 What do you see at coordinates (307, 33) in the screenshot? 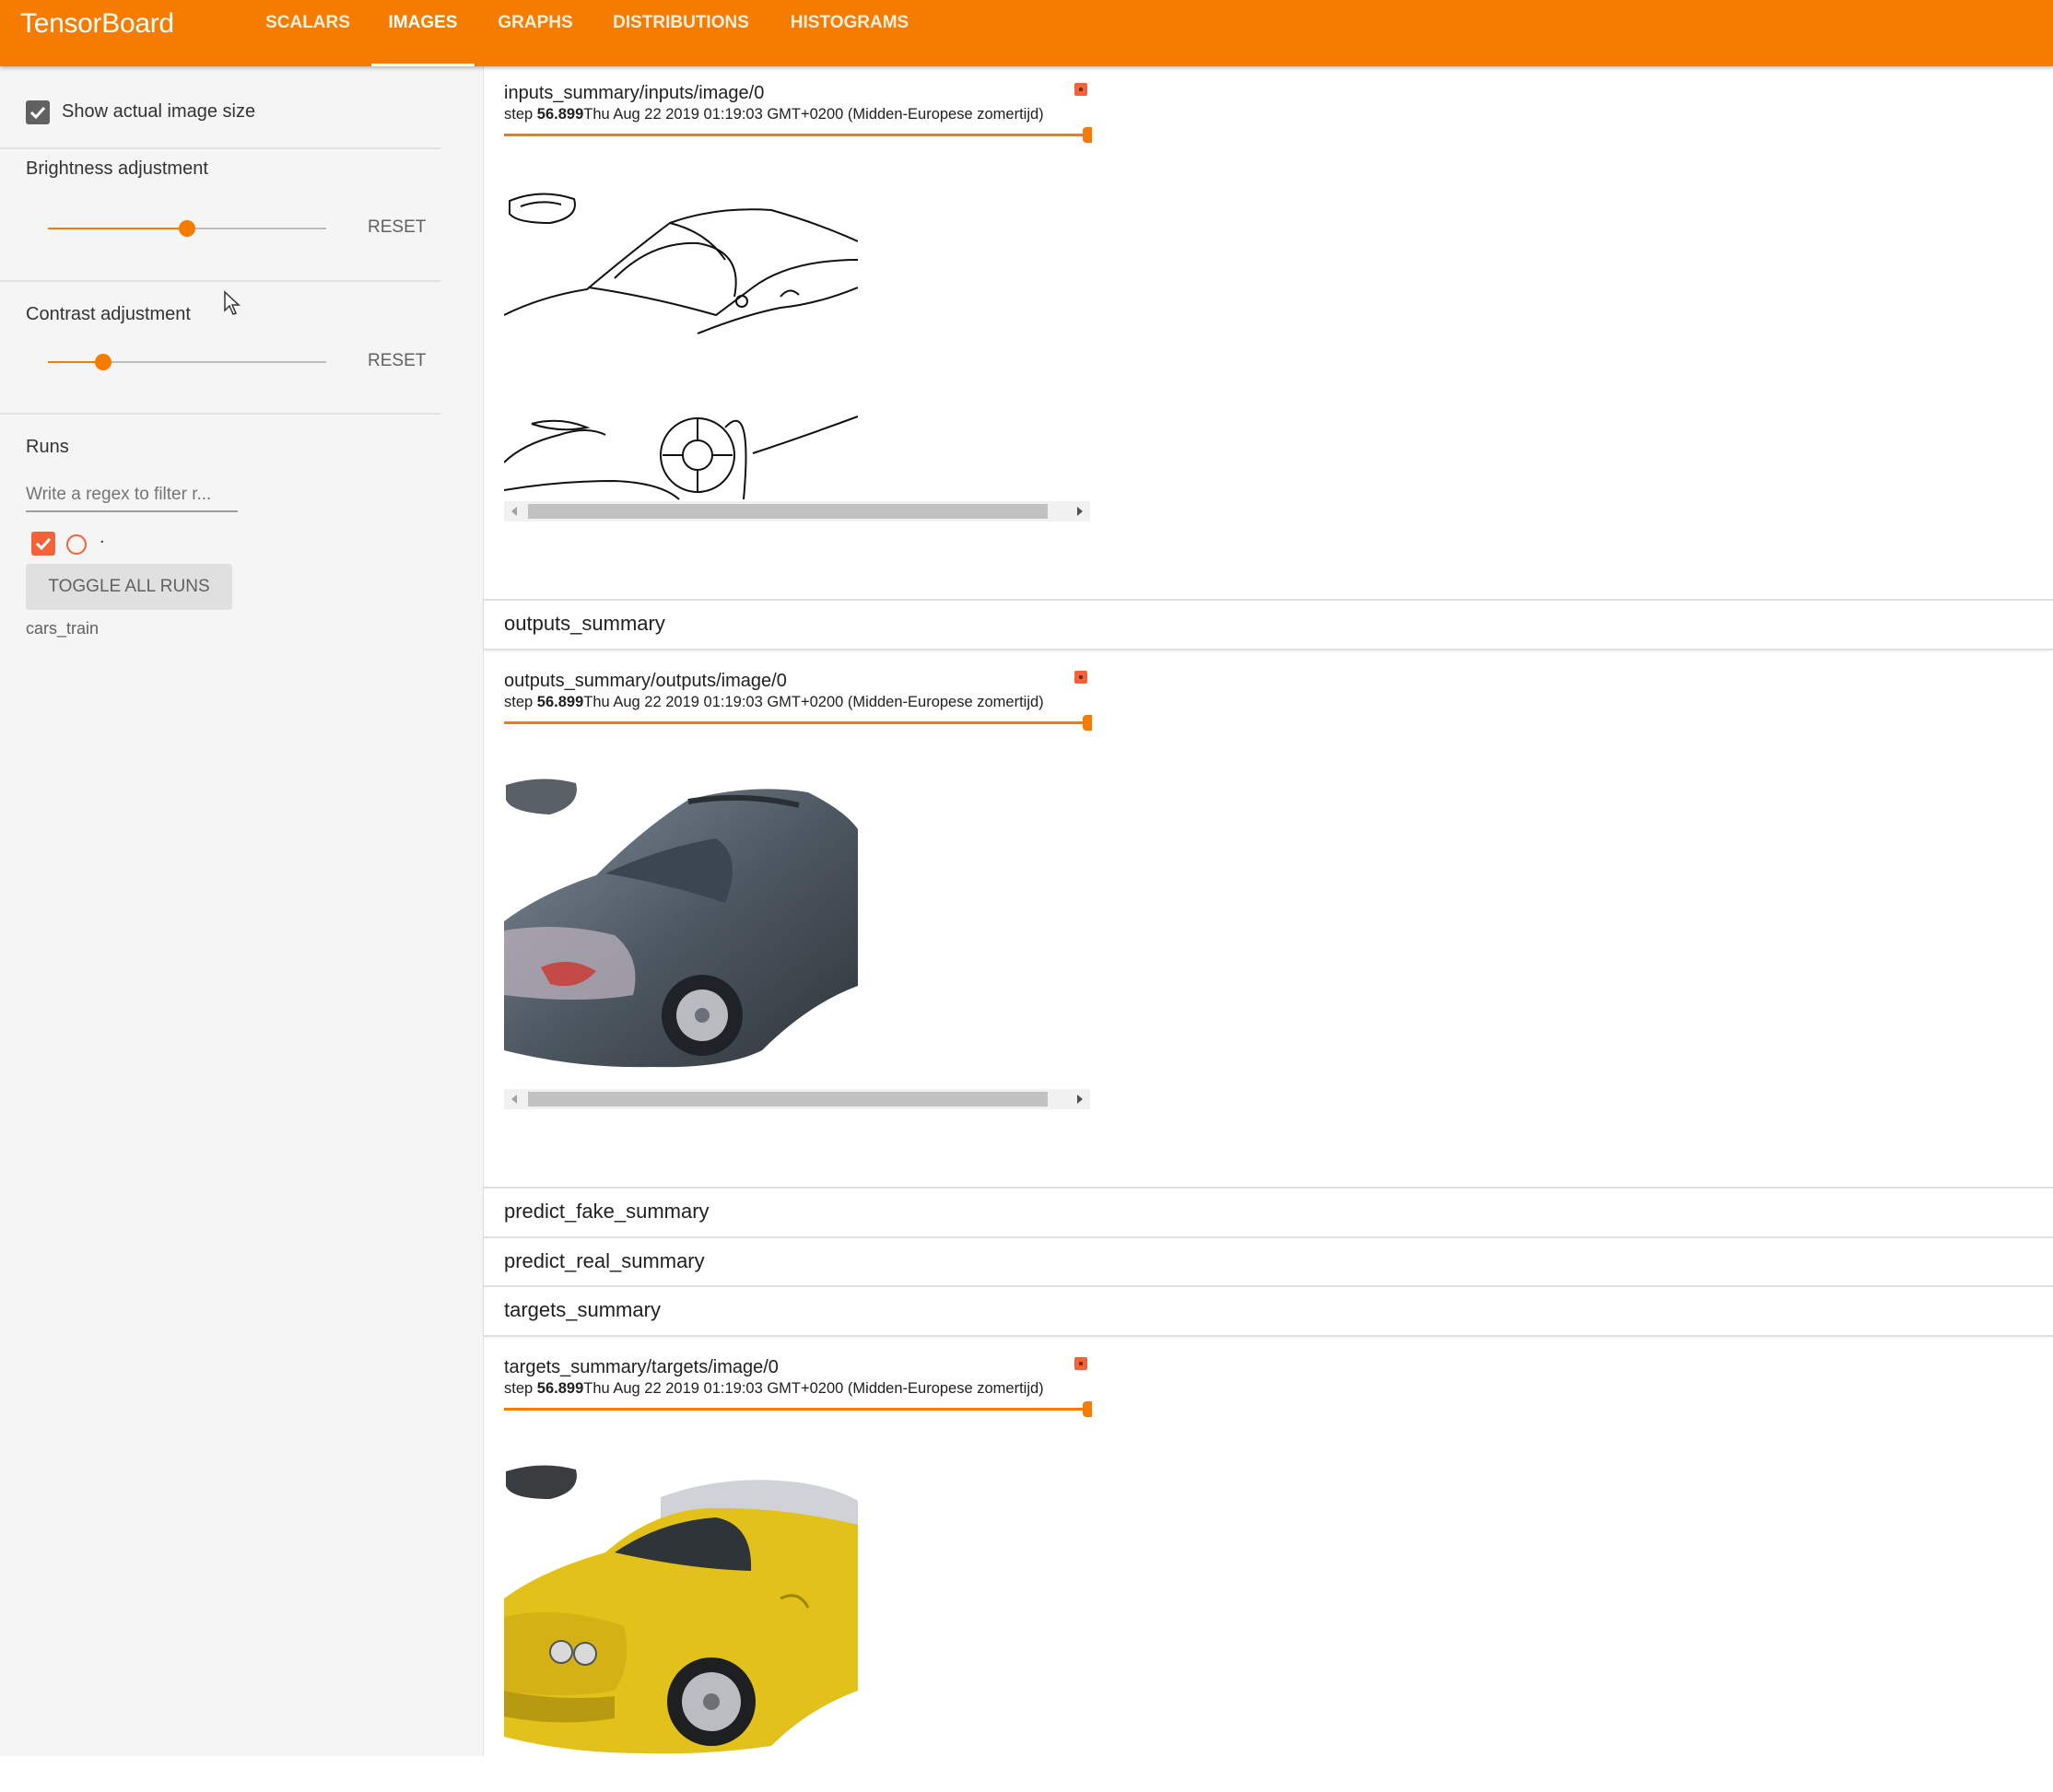
I see `tab-scalars: SCALARS` at bounding box center [307, 33].